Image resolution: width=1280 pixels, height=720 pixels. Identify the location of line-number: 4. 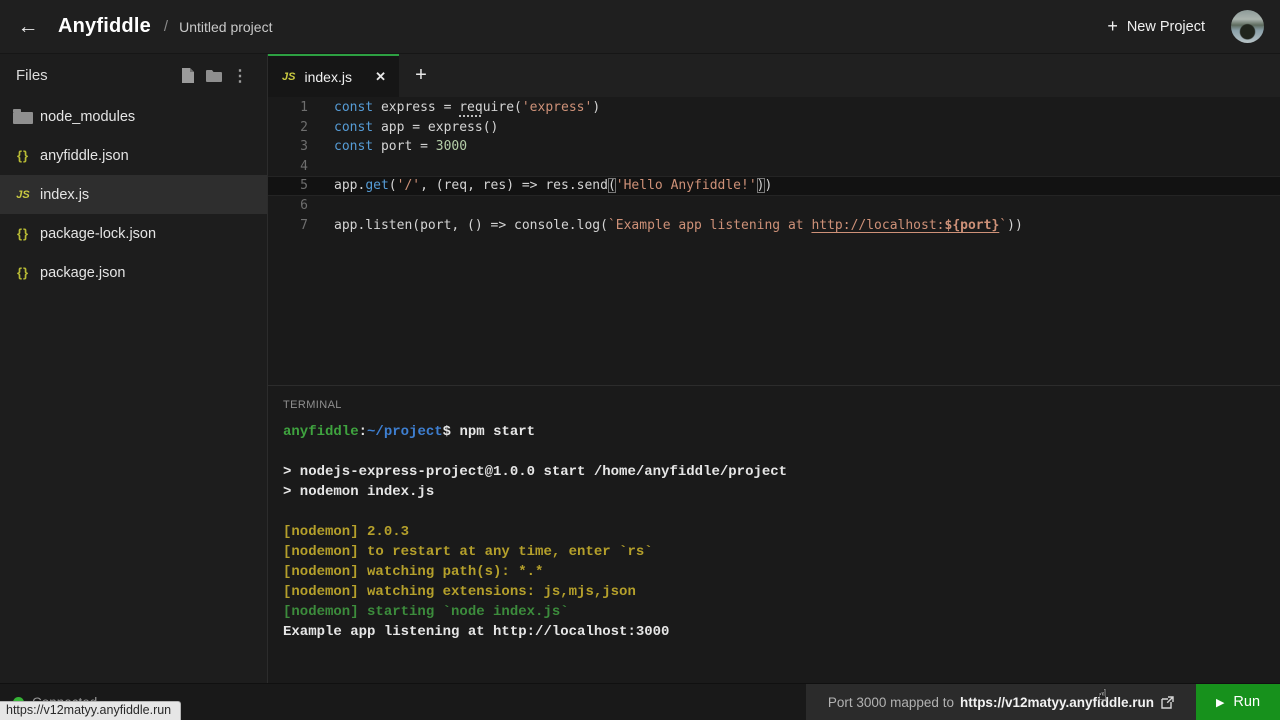
(304, 166).